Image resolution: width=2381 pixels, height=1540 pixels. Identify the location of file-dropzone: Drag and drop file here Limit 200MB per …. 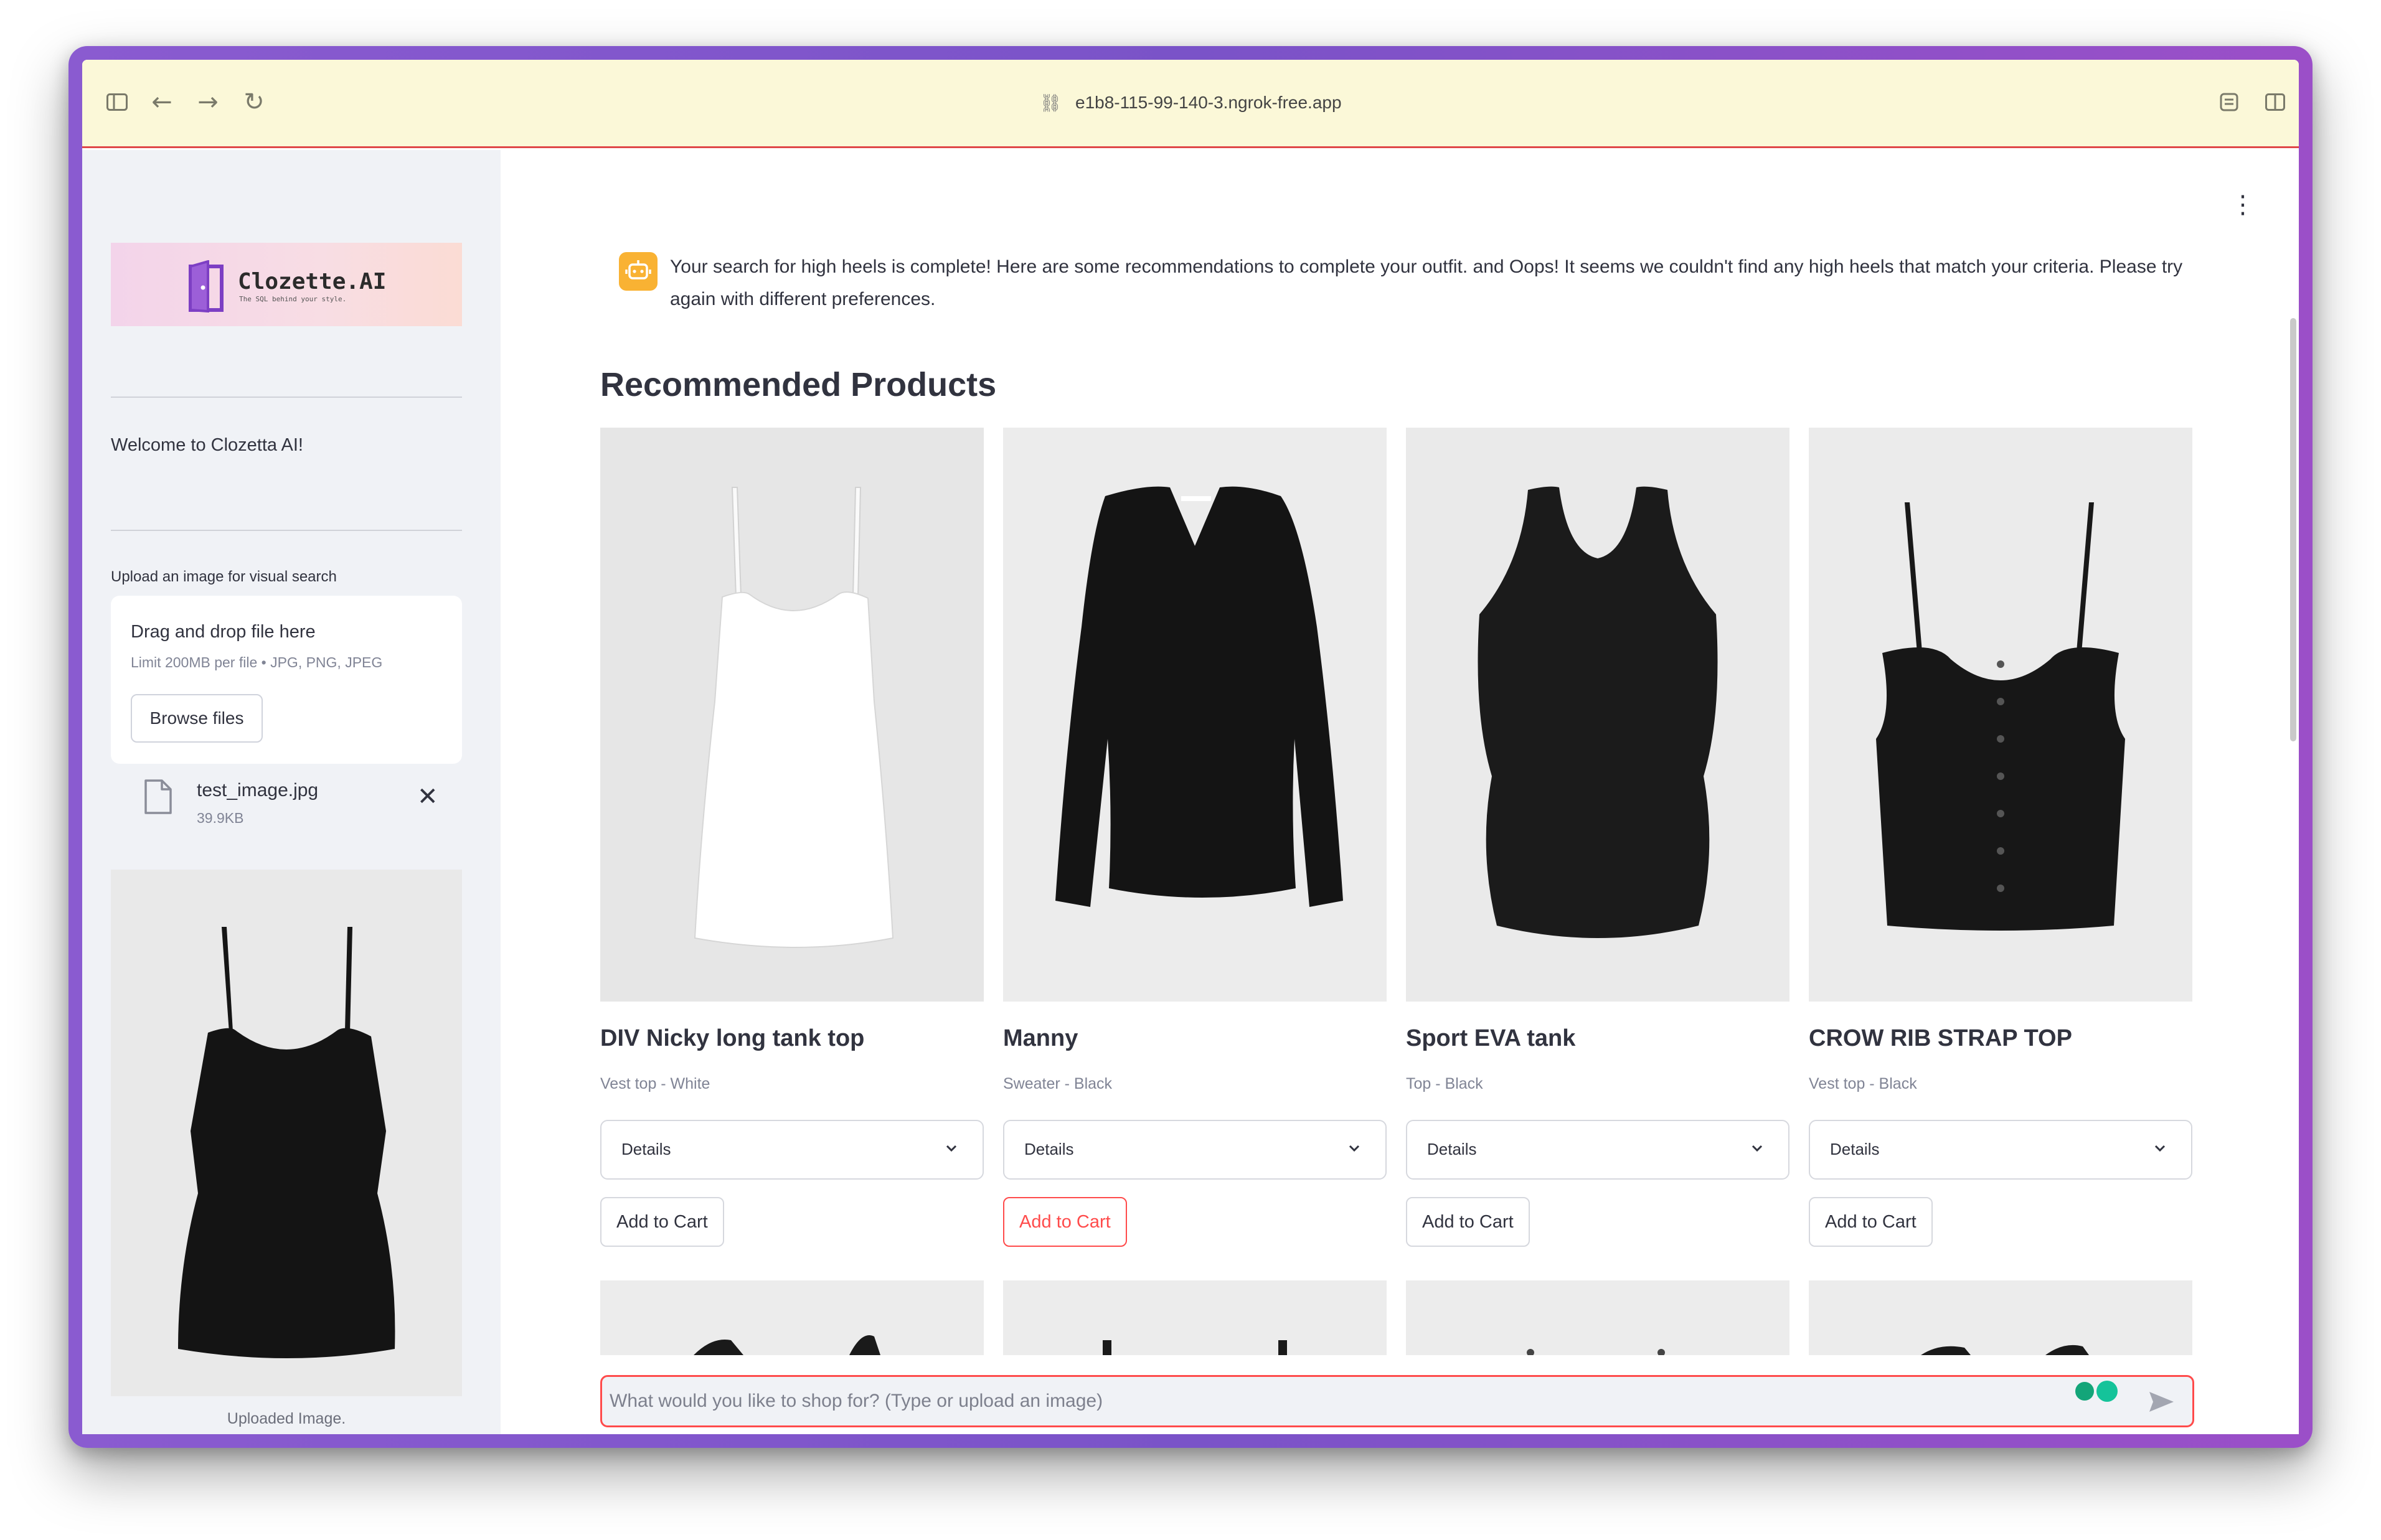
(286, 680).